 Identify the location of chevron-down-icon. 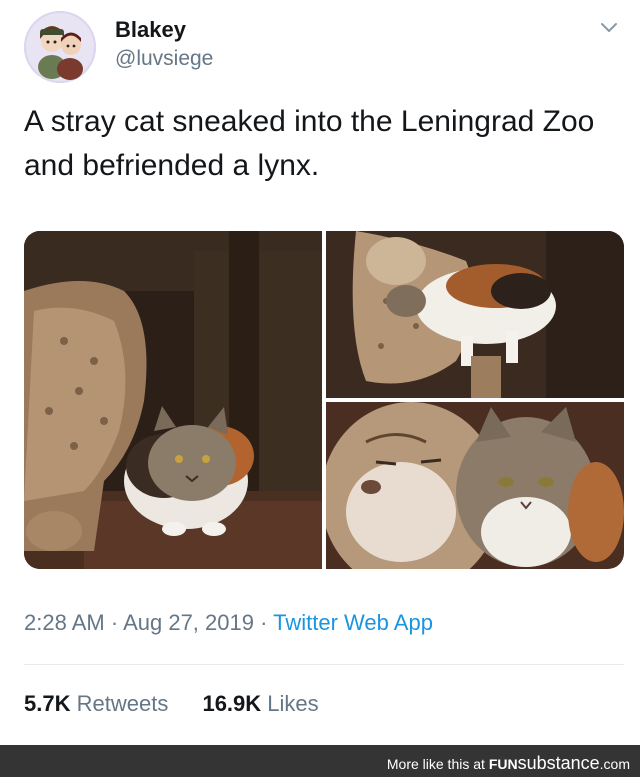
(609, 27).